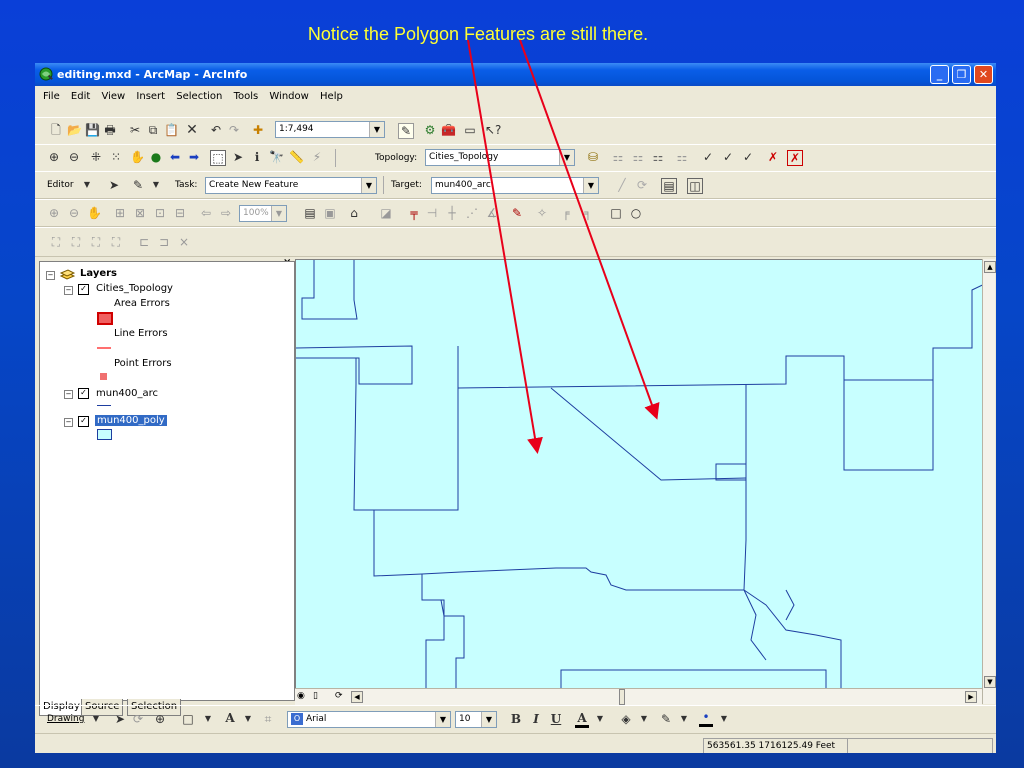 The image size is (1024, 768). I want to click on arrow-to-left-polygon, so click(505, 246).